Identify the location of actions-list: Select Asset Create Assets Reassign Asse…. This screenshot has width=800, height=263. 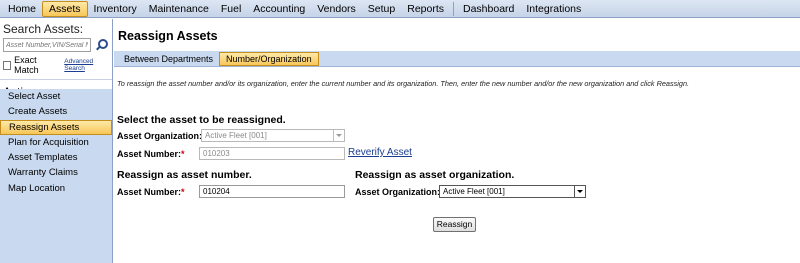
(56, 176).